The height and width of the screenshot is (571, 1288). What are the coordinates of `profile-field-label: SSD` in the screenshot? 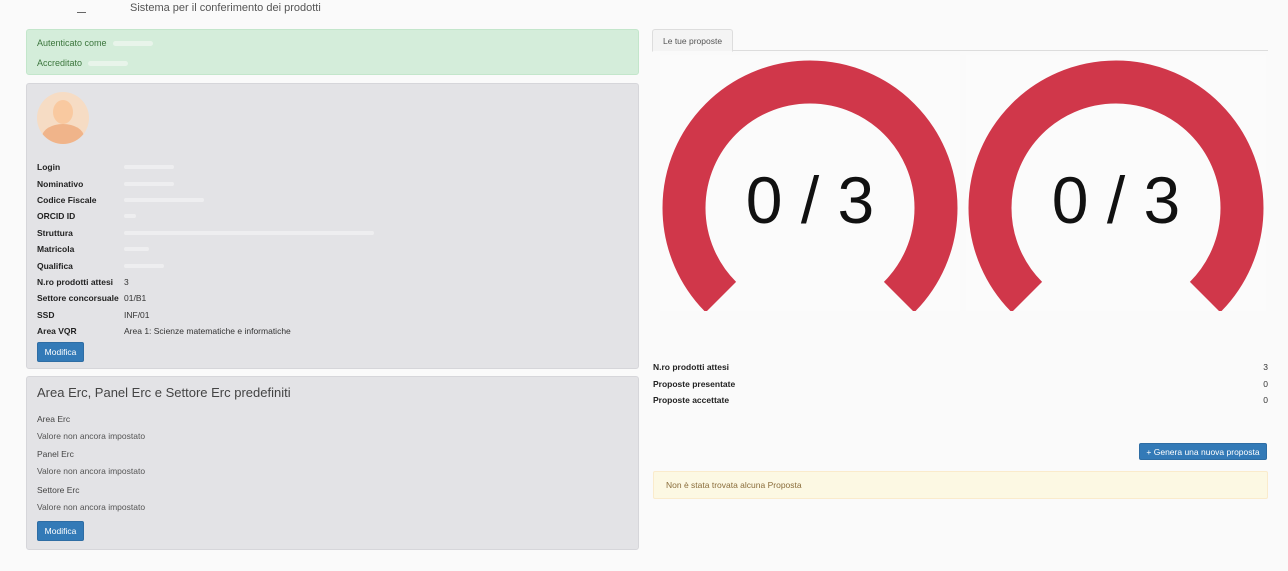 It's located at (46, 314).